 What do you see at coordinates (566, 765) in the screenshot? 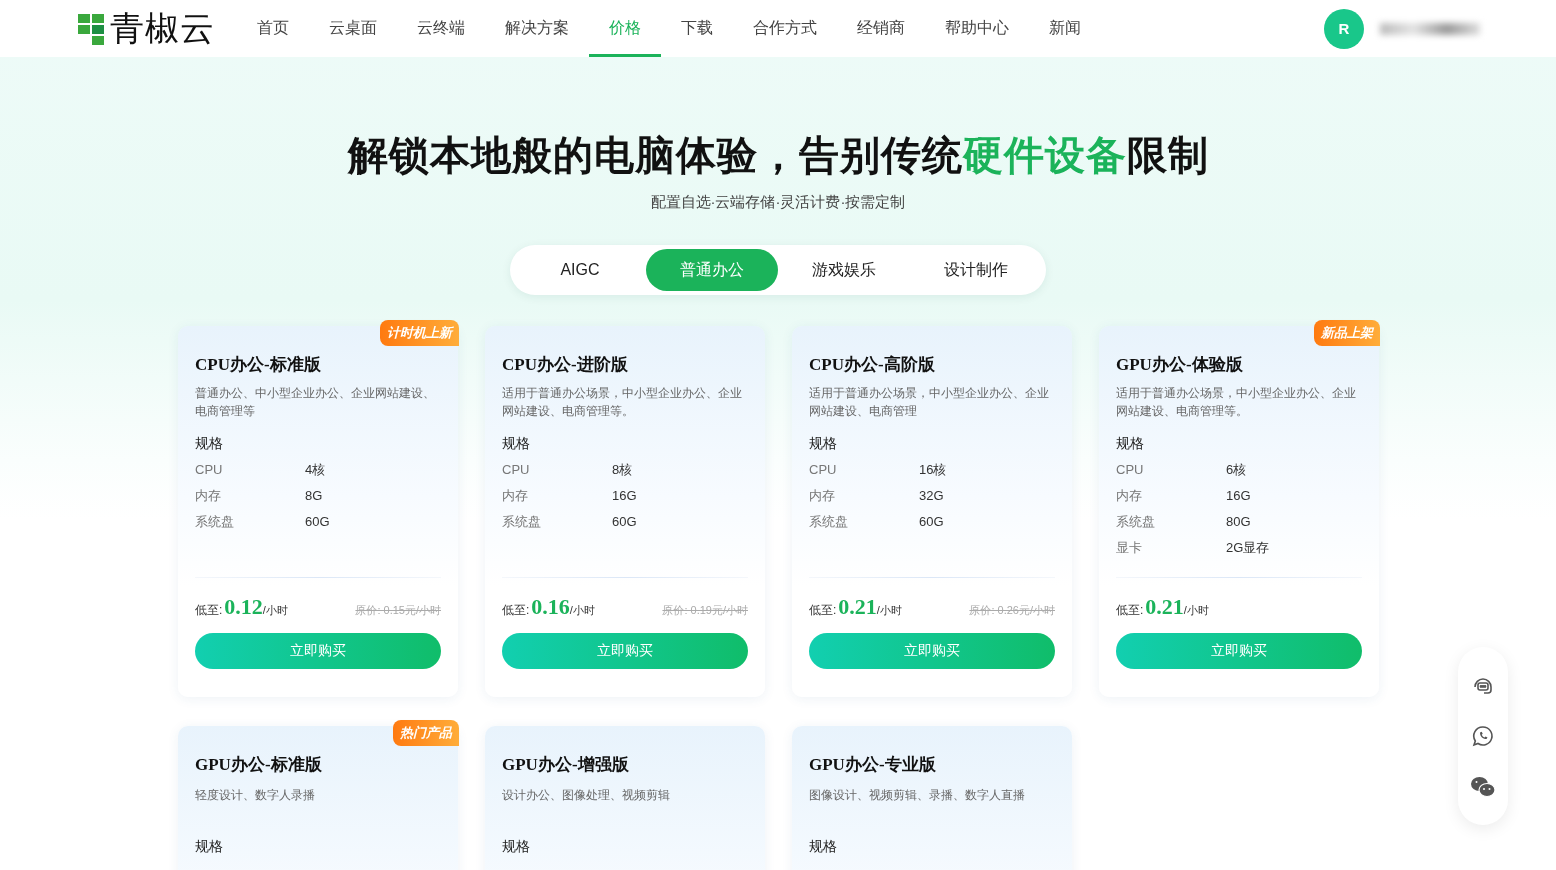
I see `plan-title: GPU办公-增强版` at bounding box center [566, 765].